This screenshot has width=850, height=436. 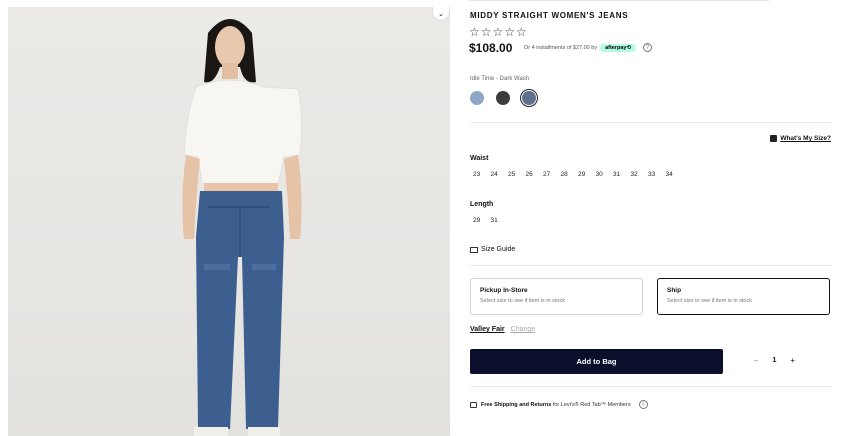 What do you see at coordinates (792, 360) in the screenshot?
I see `increase-quantity-button: +` at bounding box center [792, 360].